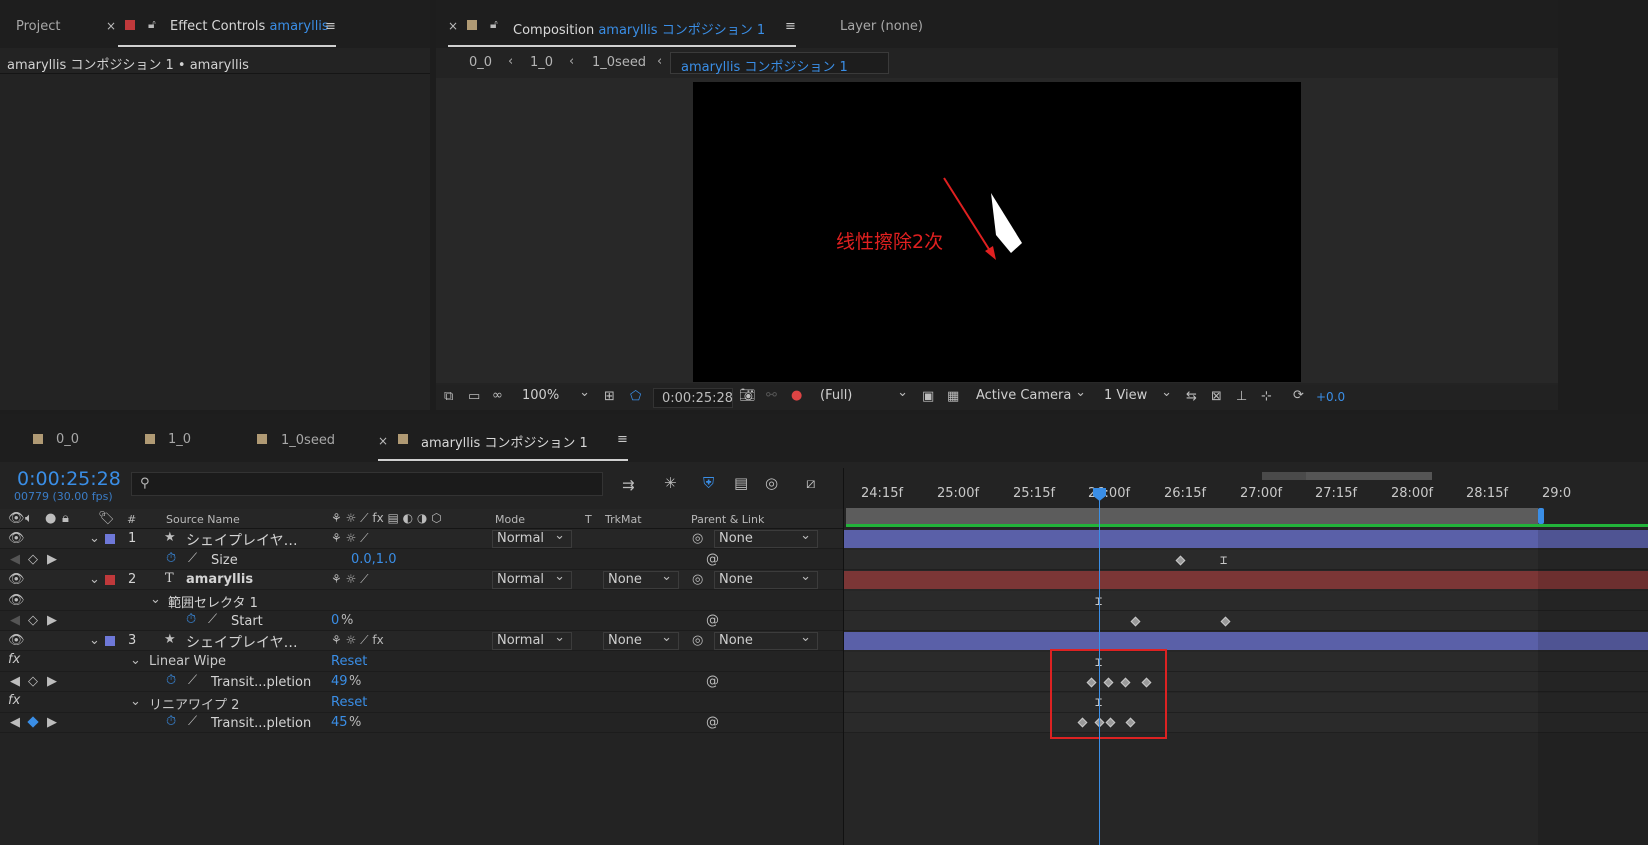 Image resolution: width=1648 pixels, height=845 pixels. What do you see at coordinates (219, 579) in the screenshot?
I see `layer-name: amaryllis` at bounding box center [219, 579].